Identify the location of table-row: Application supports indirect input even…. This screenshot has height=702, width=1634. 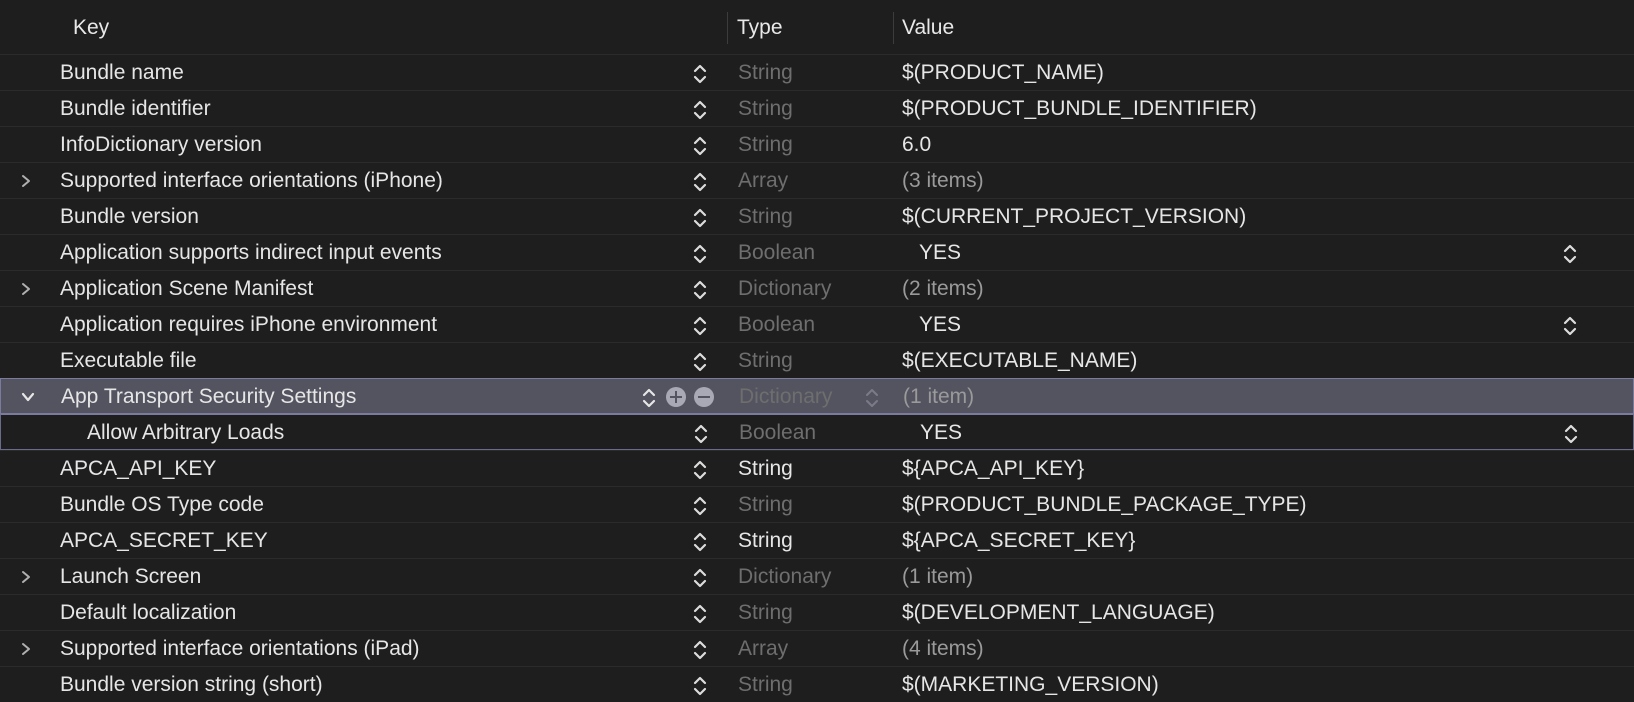
(817, 252).